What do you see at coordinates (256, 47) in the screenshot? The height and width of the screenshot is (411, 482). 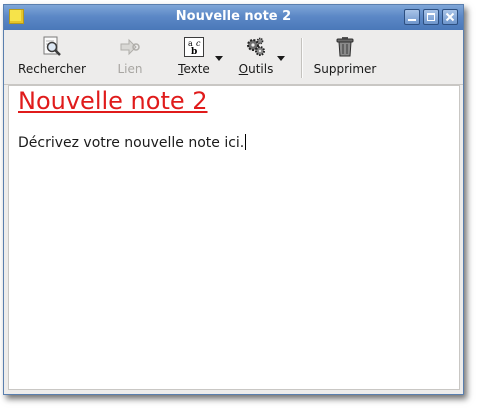 I see `gears-icon` at bounding box center [256, 47].